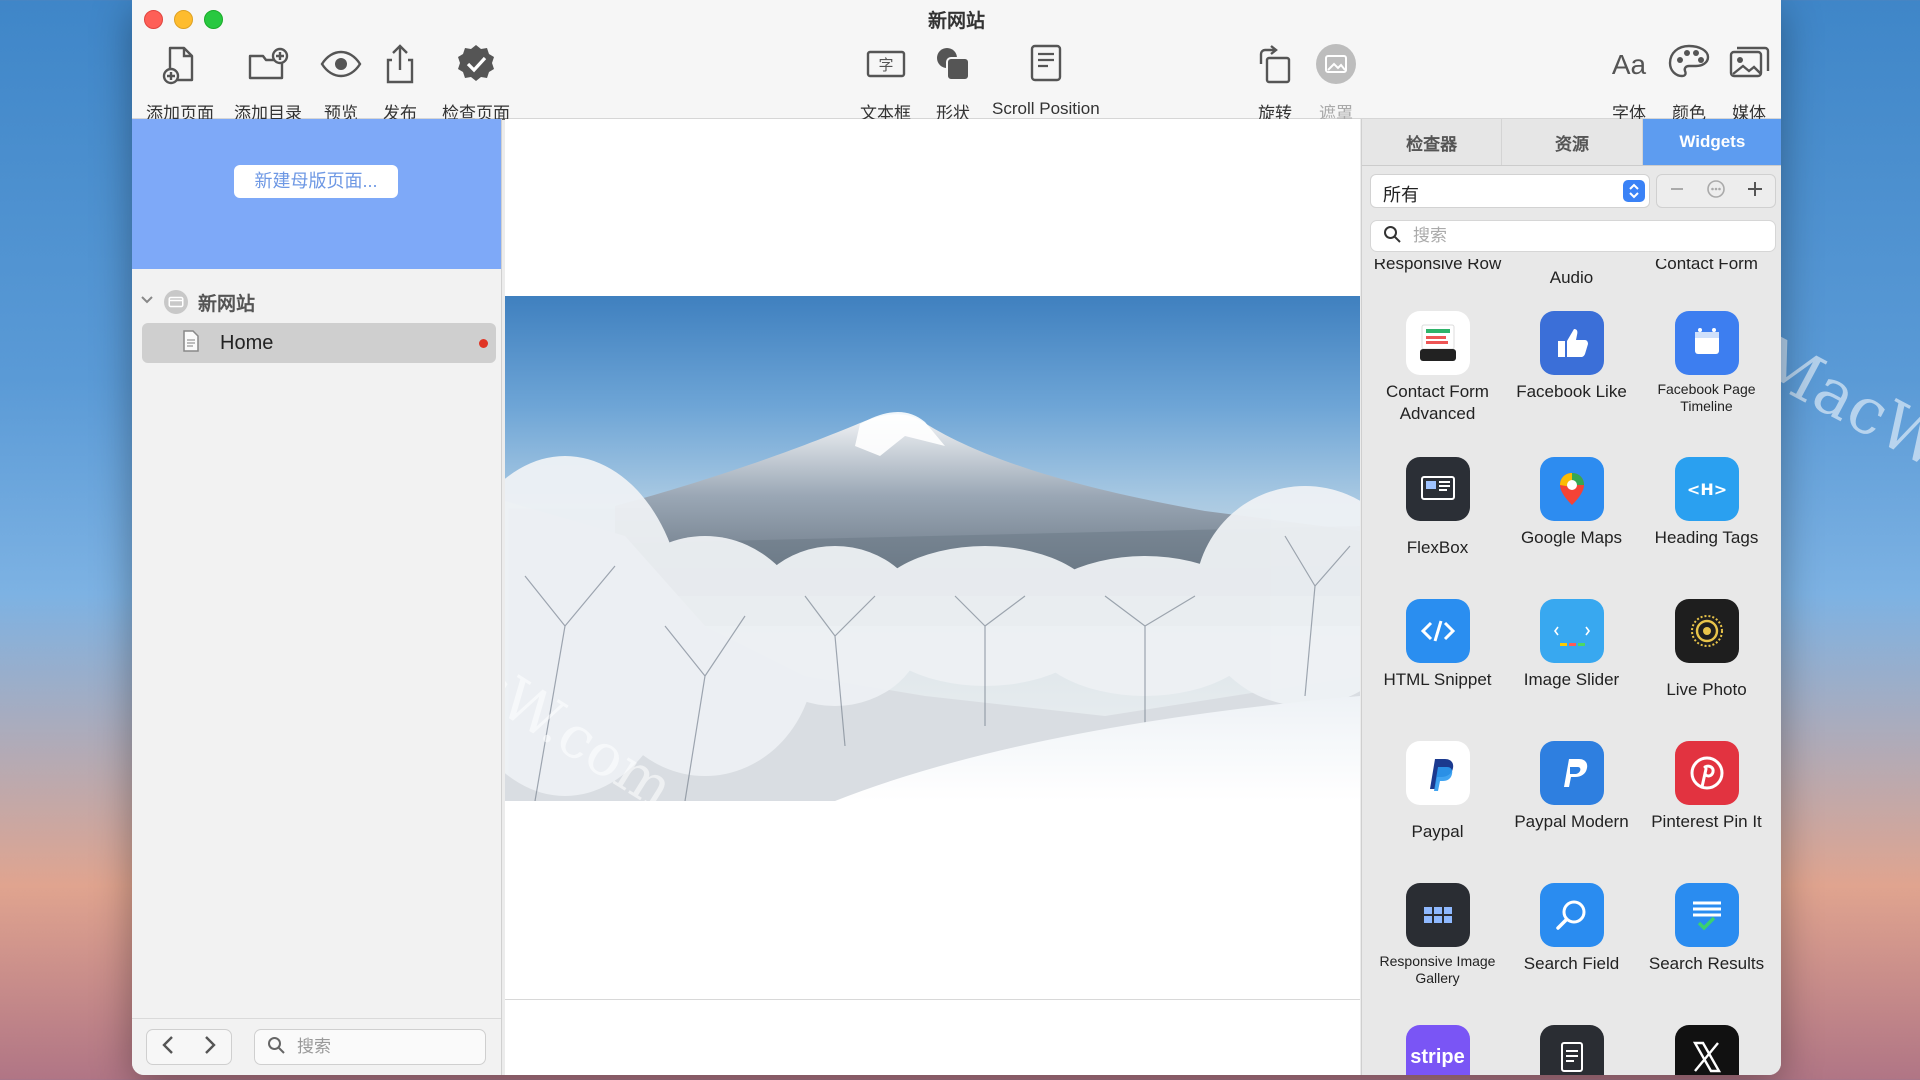 The image size is (1920, 1080). What do you see at coordinates (1437, 645) in the screenshot?
I see `widget-html-snippet: HTML Snippet` at bounding box center [1437, 645].